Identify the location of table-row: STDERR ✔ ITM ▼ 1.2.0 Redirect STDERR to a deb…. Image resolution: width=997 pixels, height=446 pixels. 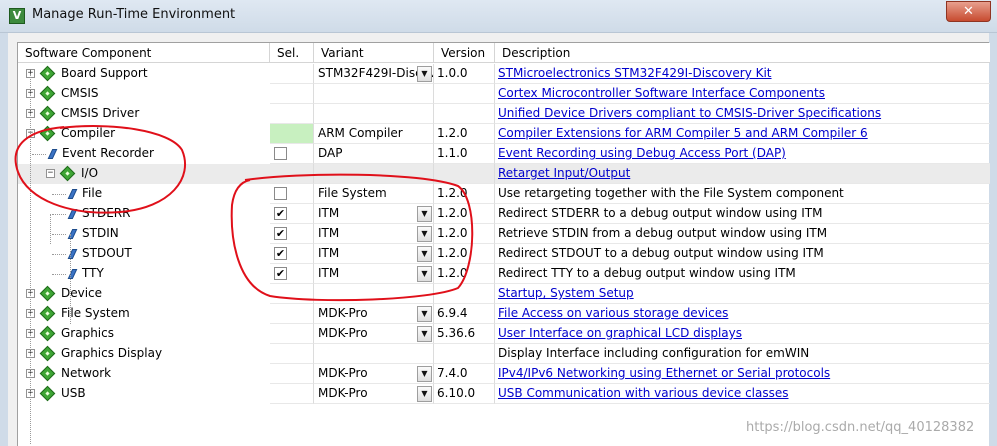
(504, 214).